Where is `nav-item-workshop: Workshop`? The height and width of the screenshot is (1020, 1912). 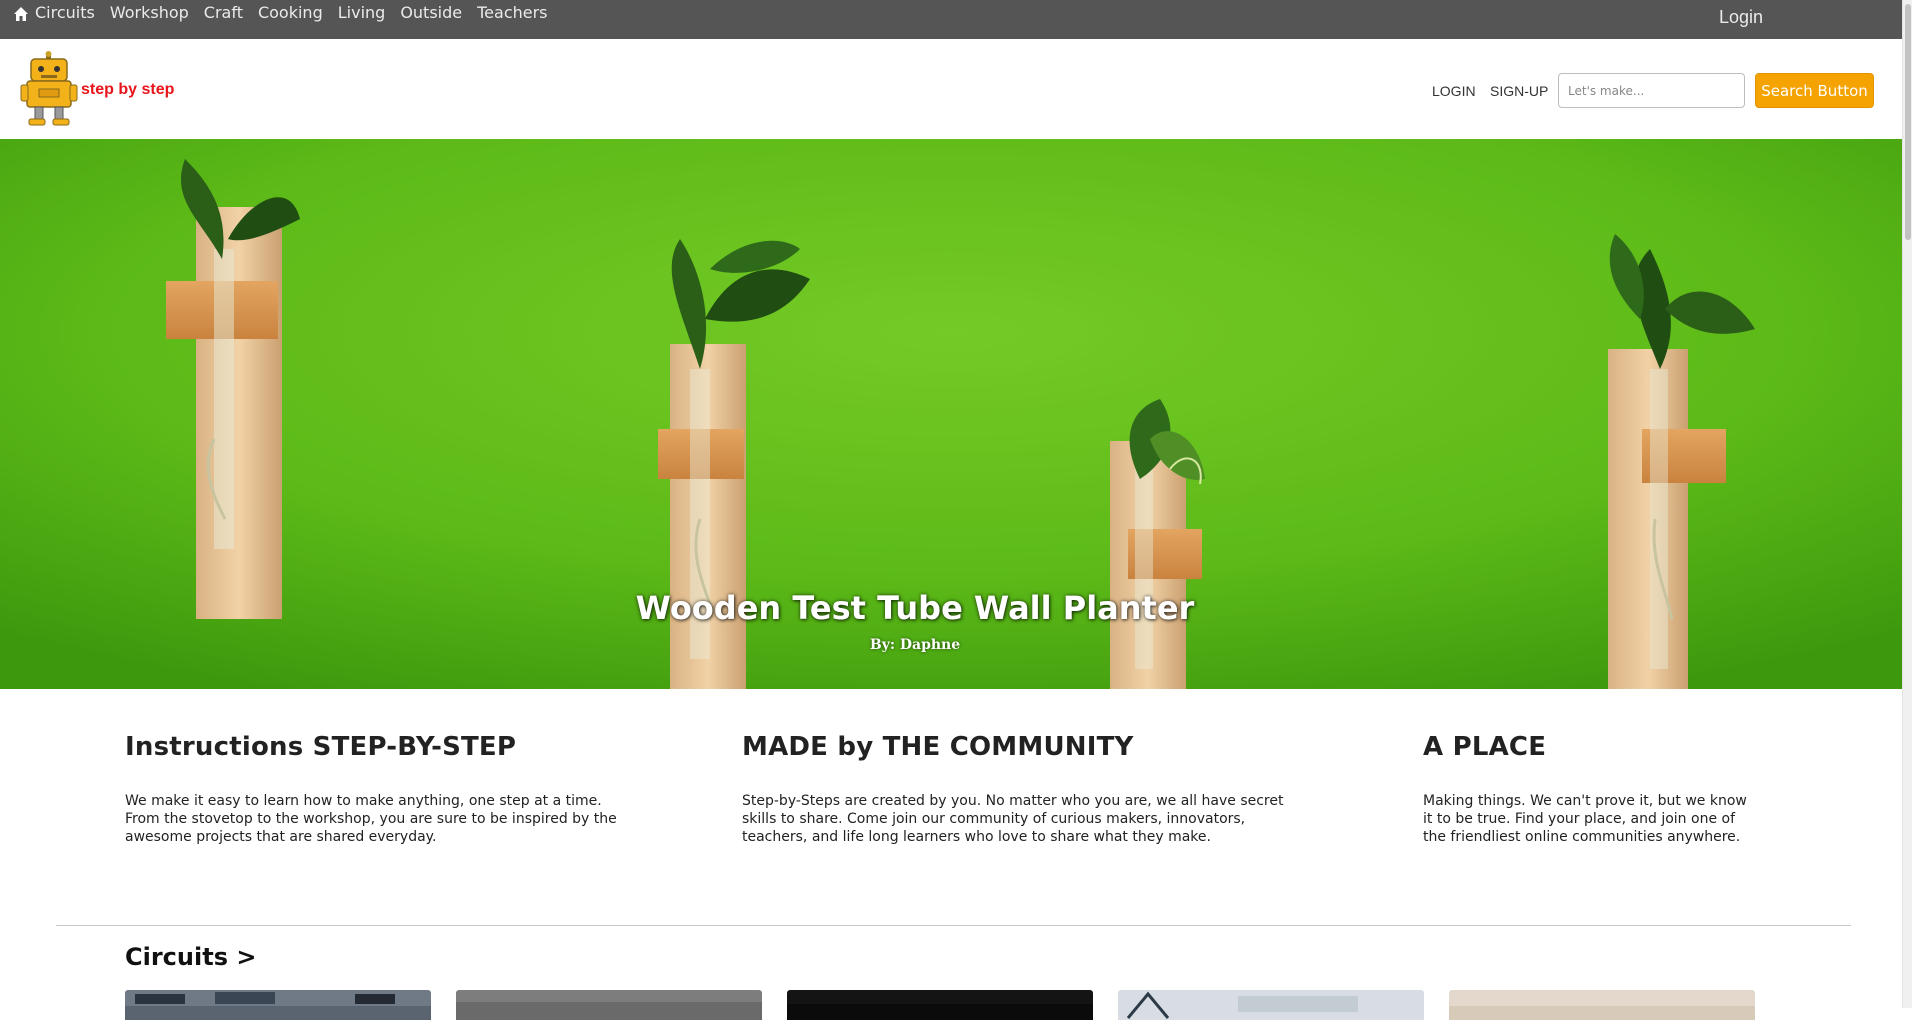 nav-item-workshop: Workshop is located at coordinates (149, 12).